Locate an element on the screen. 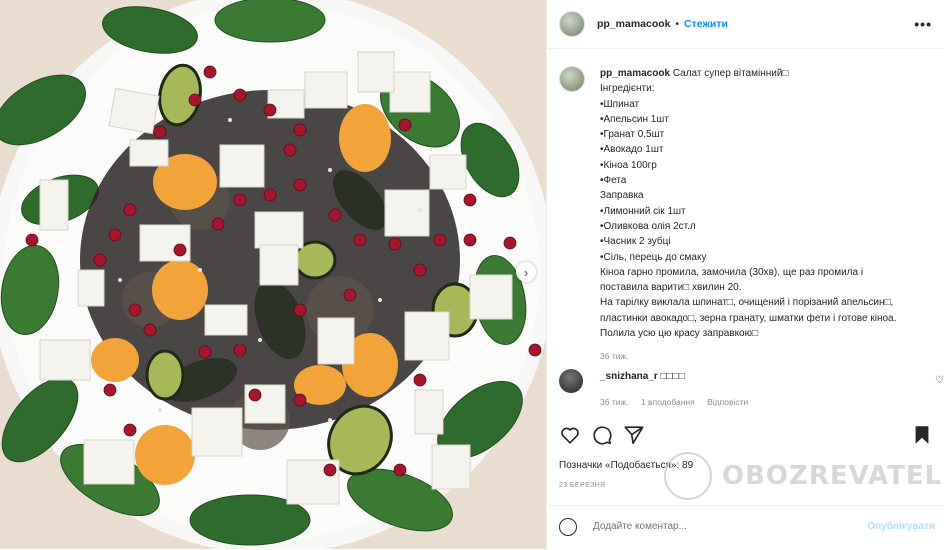 The height and width of the screenshot is (550, 944). post-header: pp_mamacook • Стежити ••• is located at coordinates (745, 24).